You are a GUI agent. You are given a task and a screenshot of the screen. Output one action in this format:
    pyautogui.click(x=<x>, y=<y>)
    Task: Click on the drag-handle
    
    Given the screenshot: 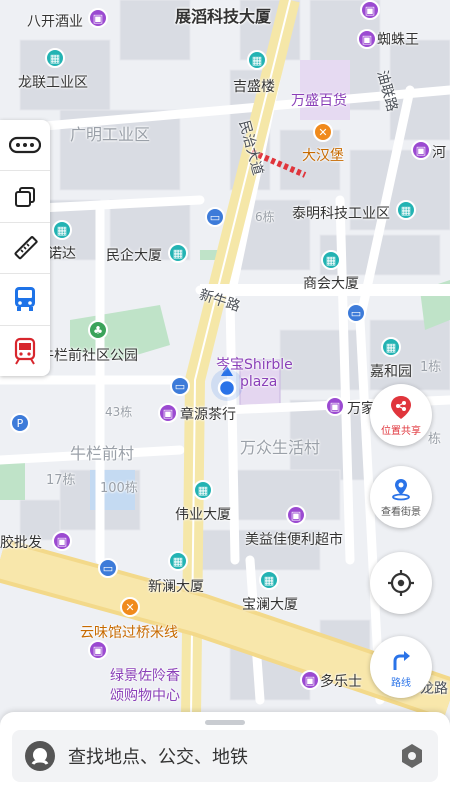 What is the action you would take?
    pyautogui.click(x=225, y=722)
    